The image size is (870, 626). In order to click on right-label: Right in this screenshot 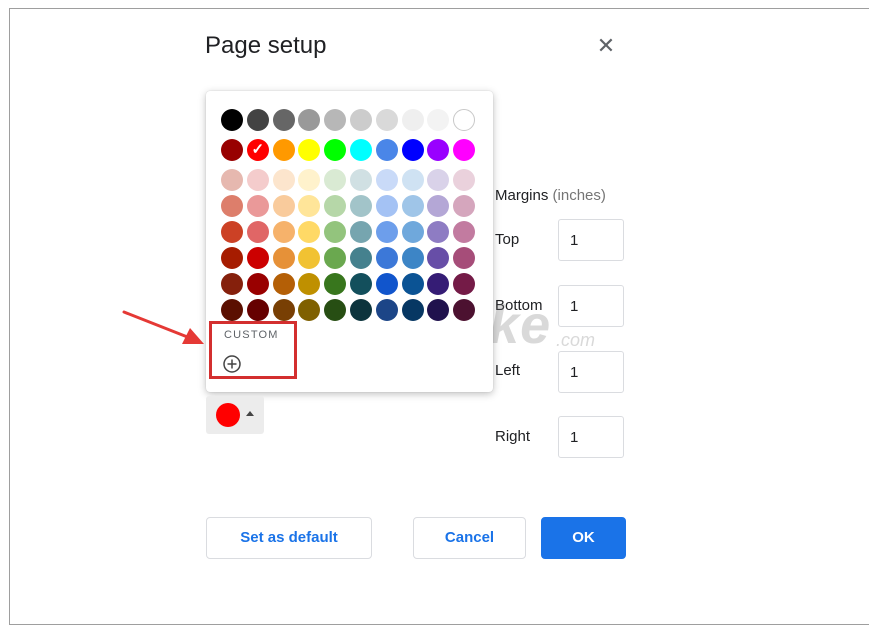, I will do `click(513, 436)`.